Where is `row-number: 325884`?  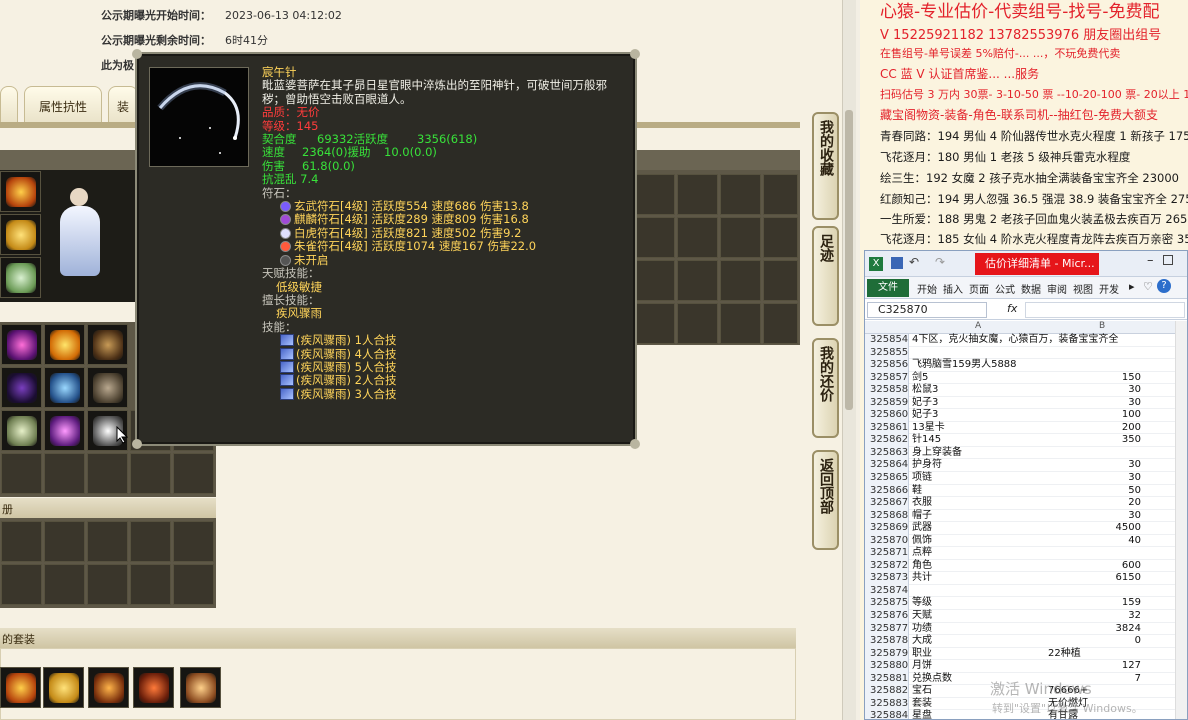
row-number: 325884 is located at coordinates (887, 714).